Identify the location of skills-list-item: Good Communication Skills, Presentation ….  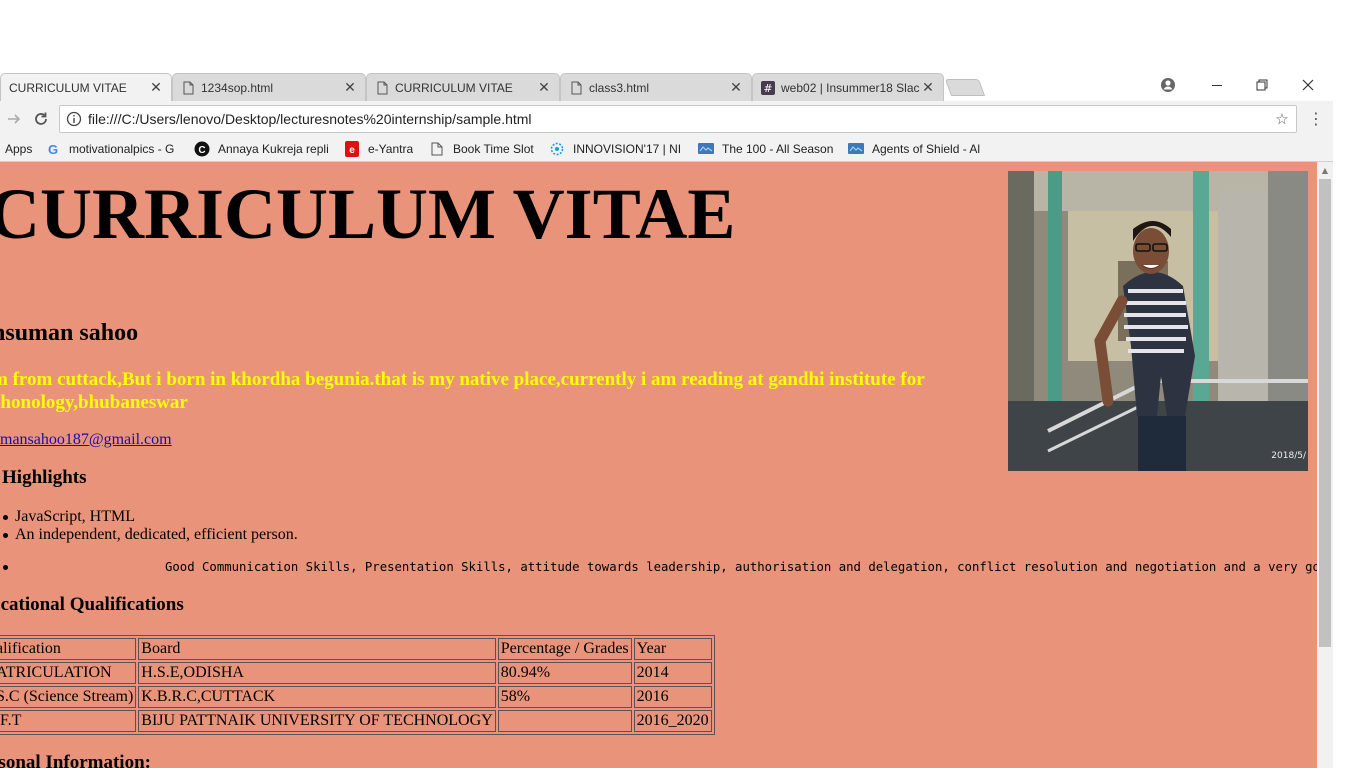
(658, 568).